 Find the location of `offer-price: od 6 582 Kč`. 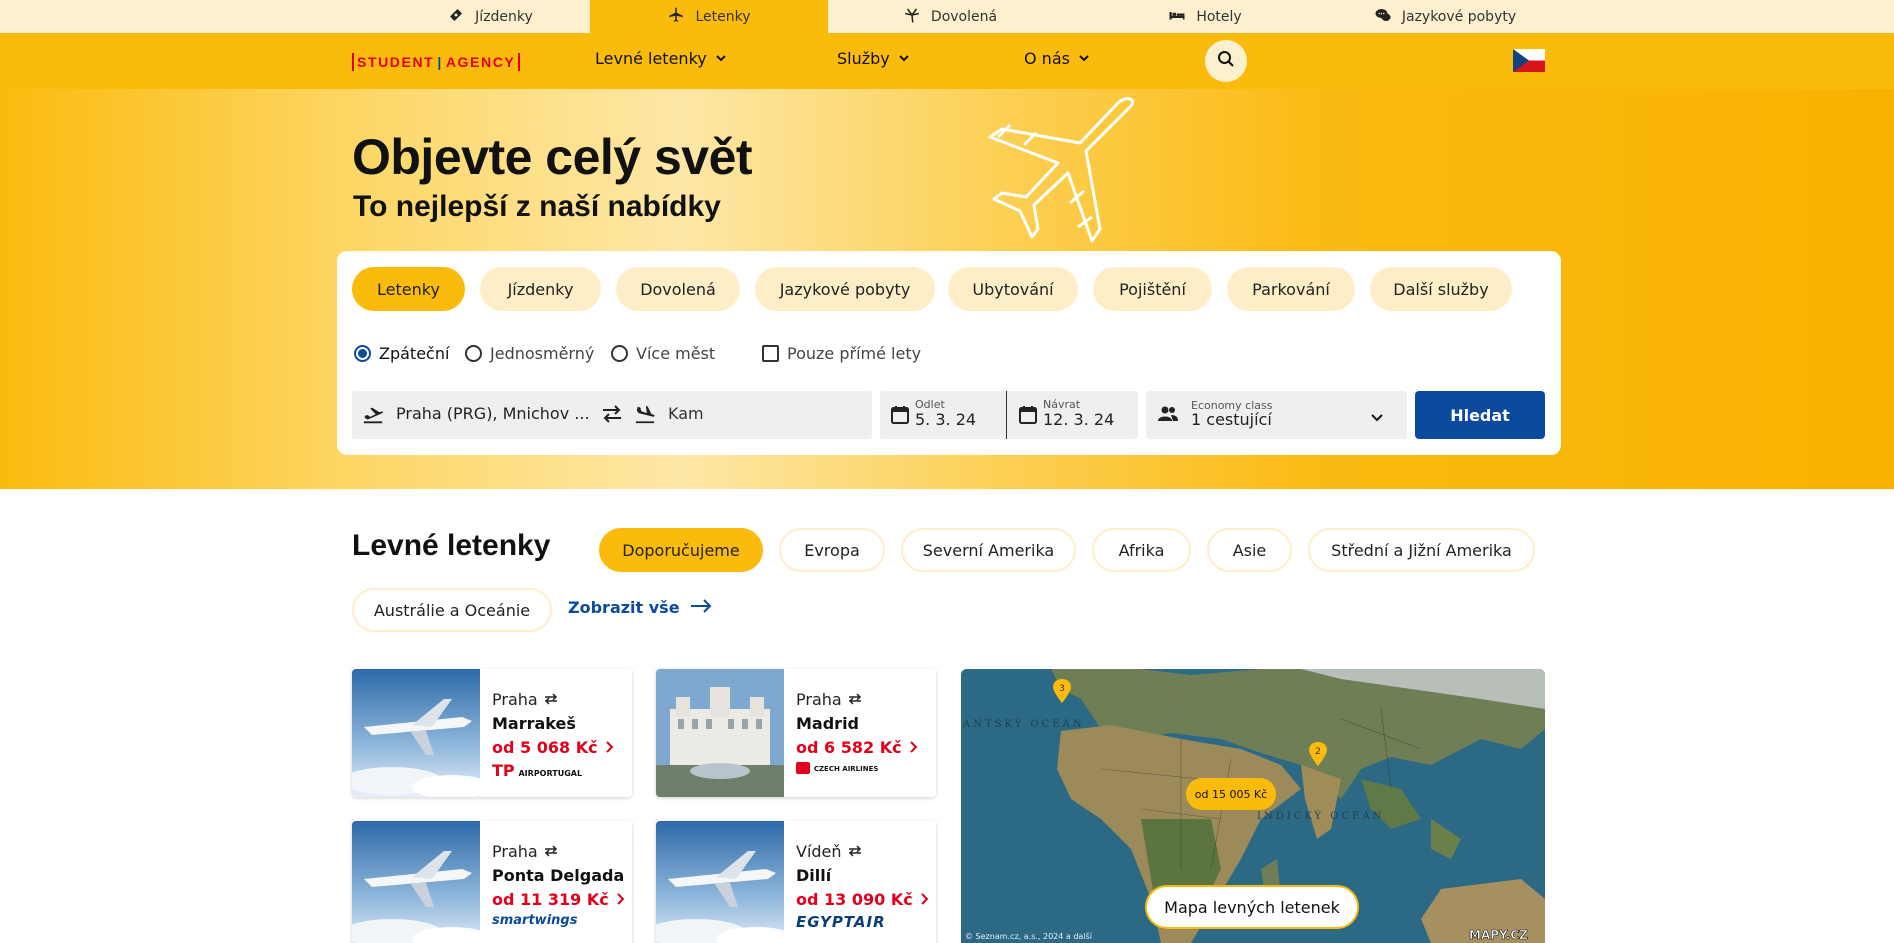

offer-price: od 6 582 Kč is located at coordinates (857, 747).